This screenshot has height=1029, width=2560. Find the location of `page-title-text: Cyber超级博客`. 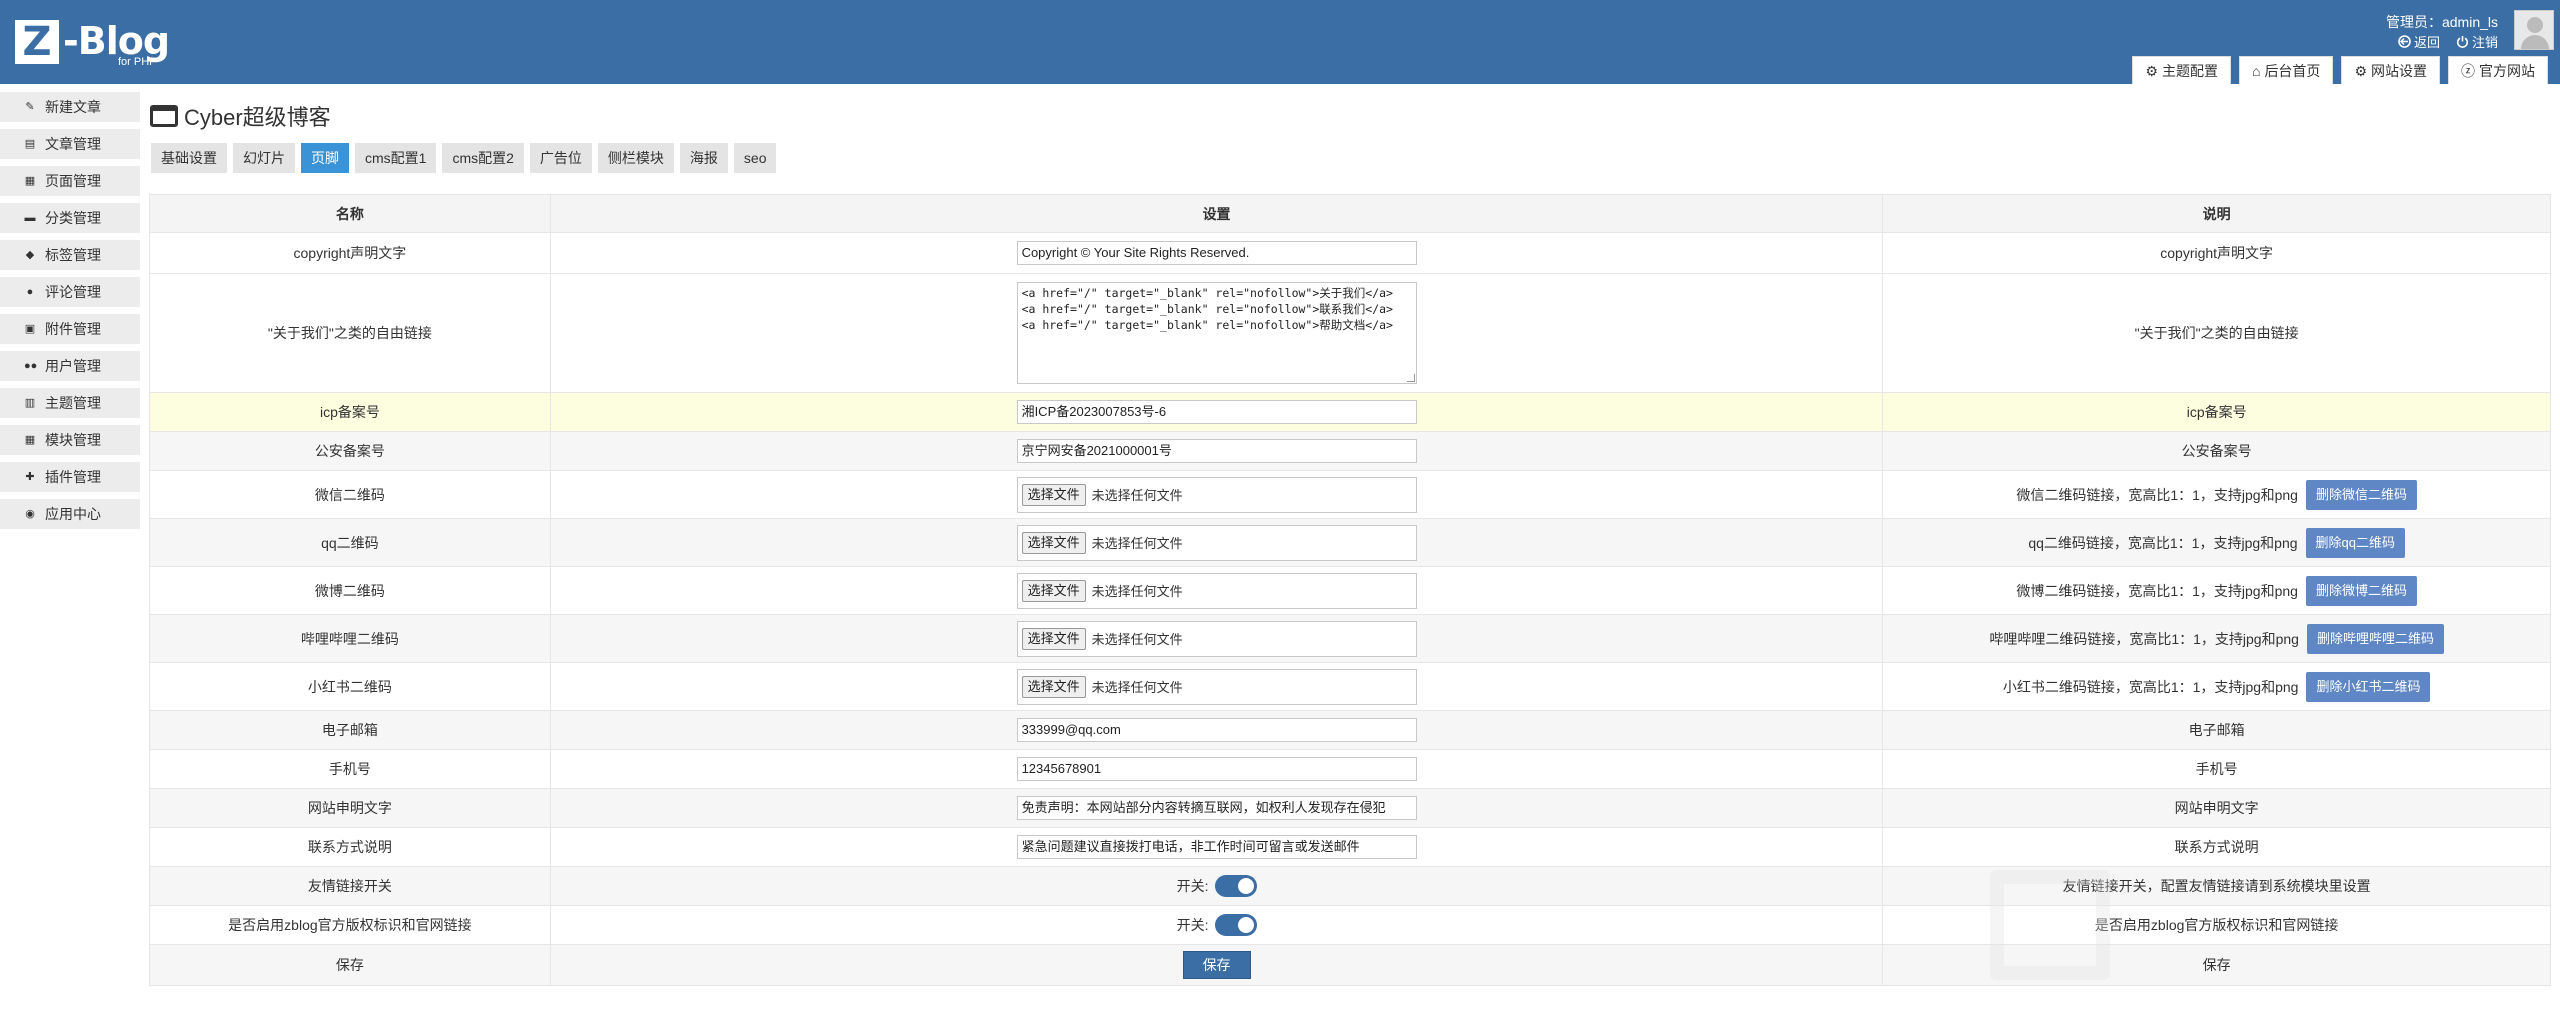

page-title-text: Cyber超级博客 is located at coordinates (257, 117).